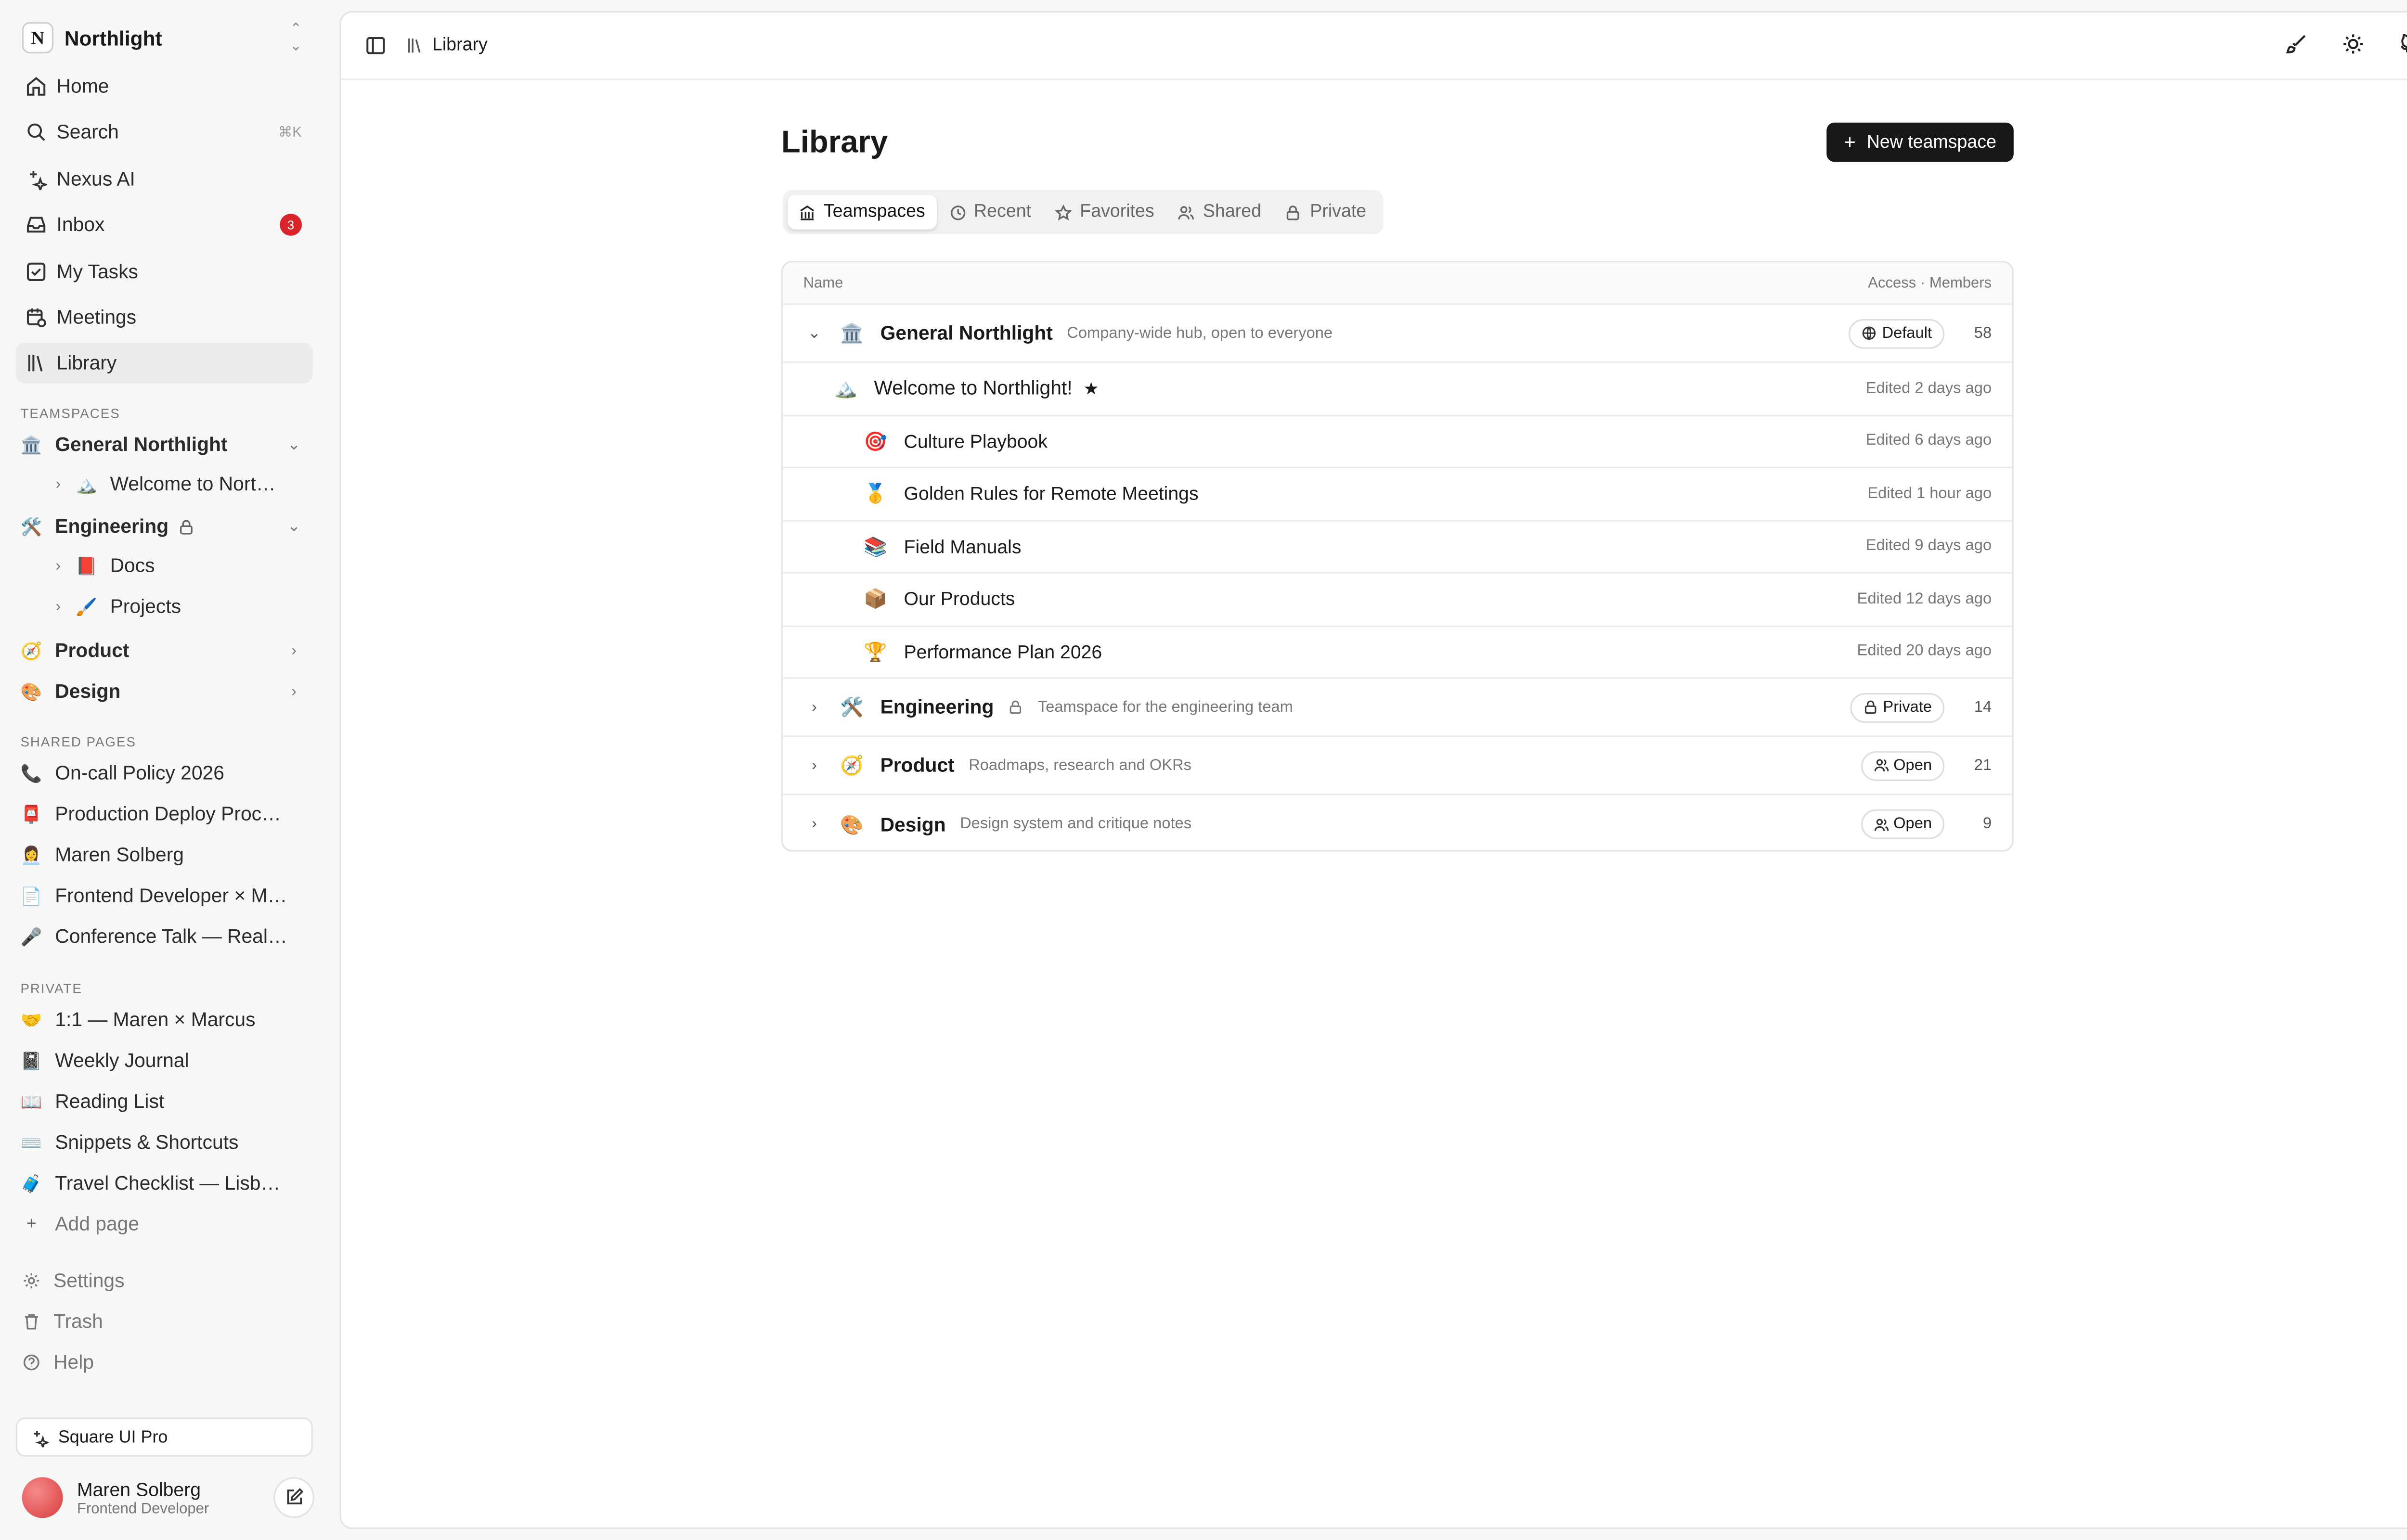  What do you see at coordinates (153, 1060) in the screenshot?
I see `private-page-item: 📓 Weekly Journal` at bounding box center [153, 1060].